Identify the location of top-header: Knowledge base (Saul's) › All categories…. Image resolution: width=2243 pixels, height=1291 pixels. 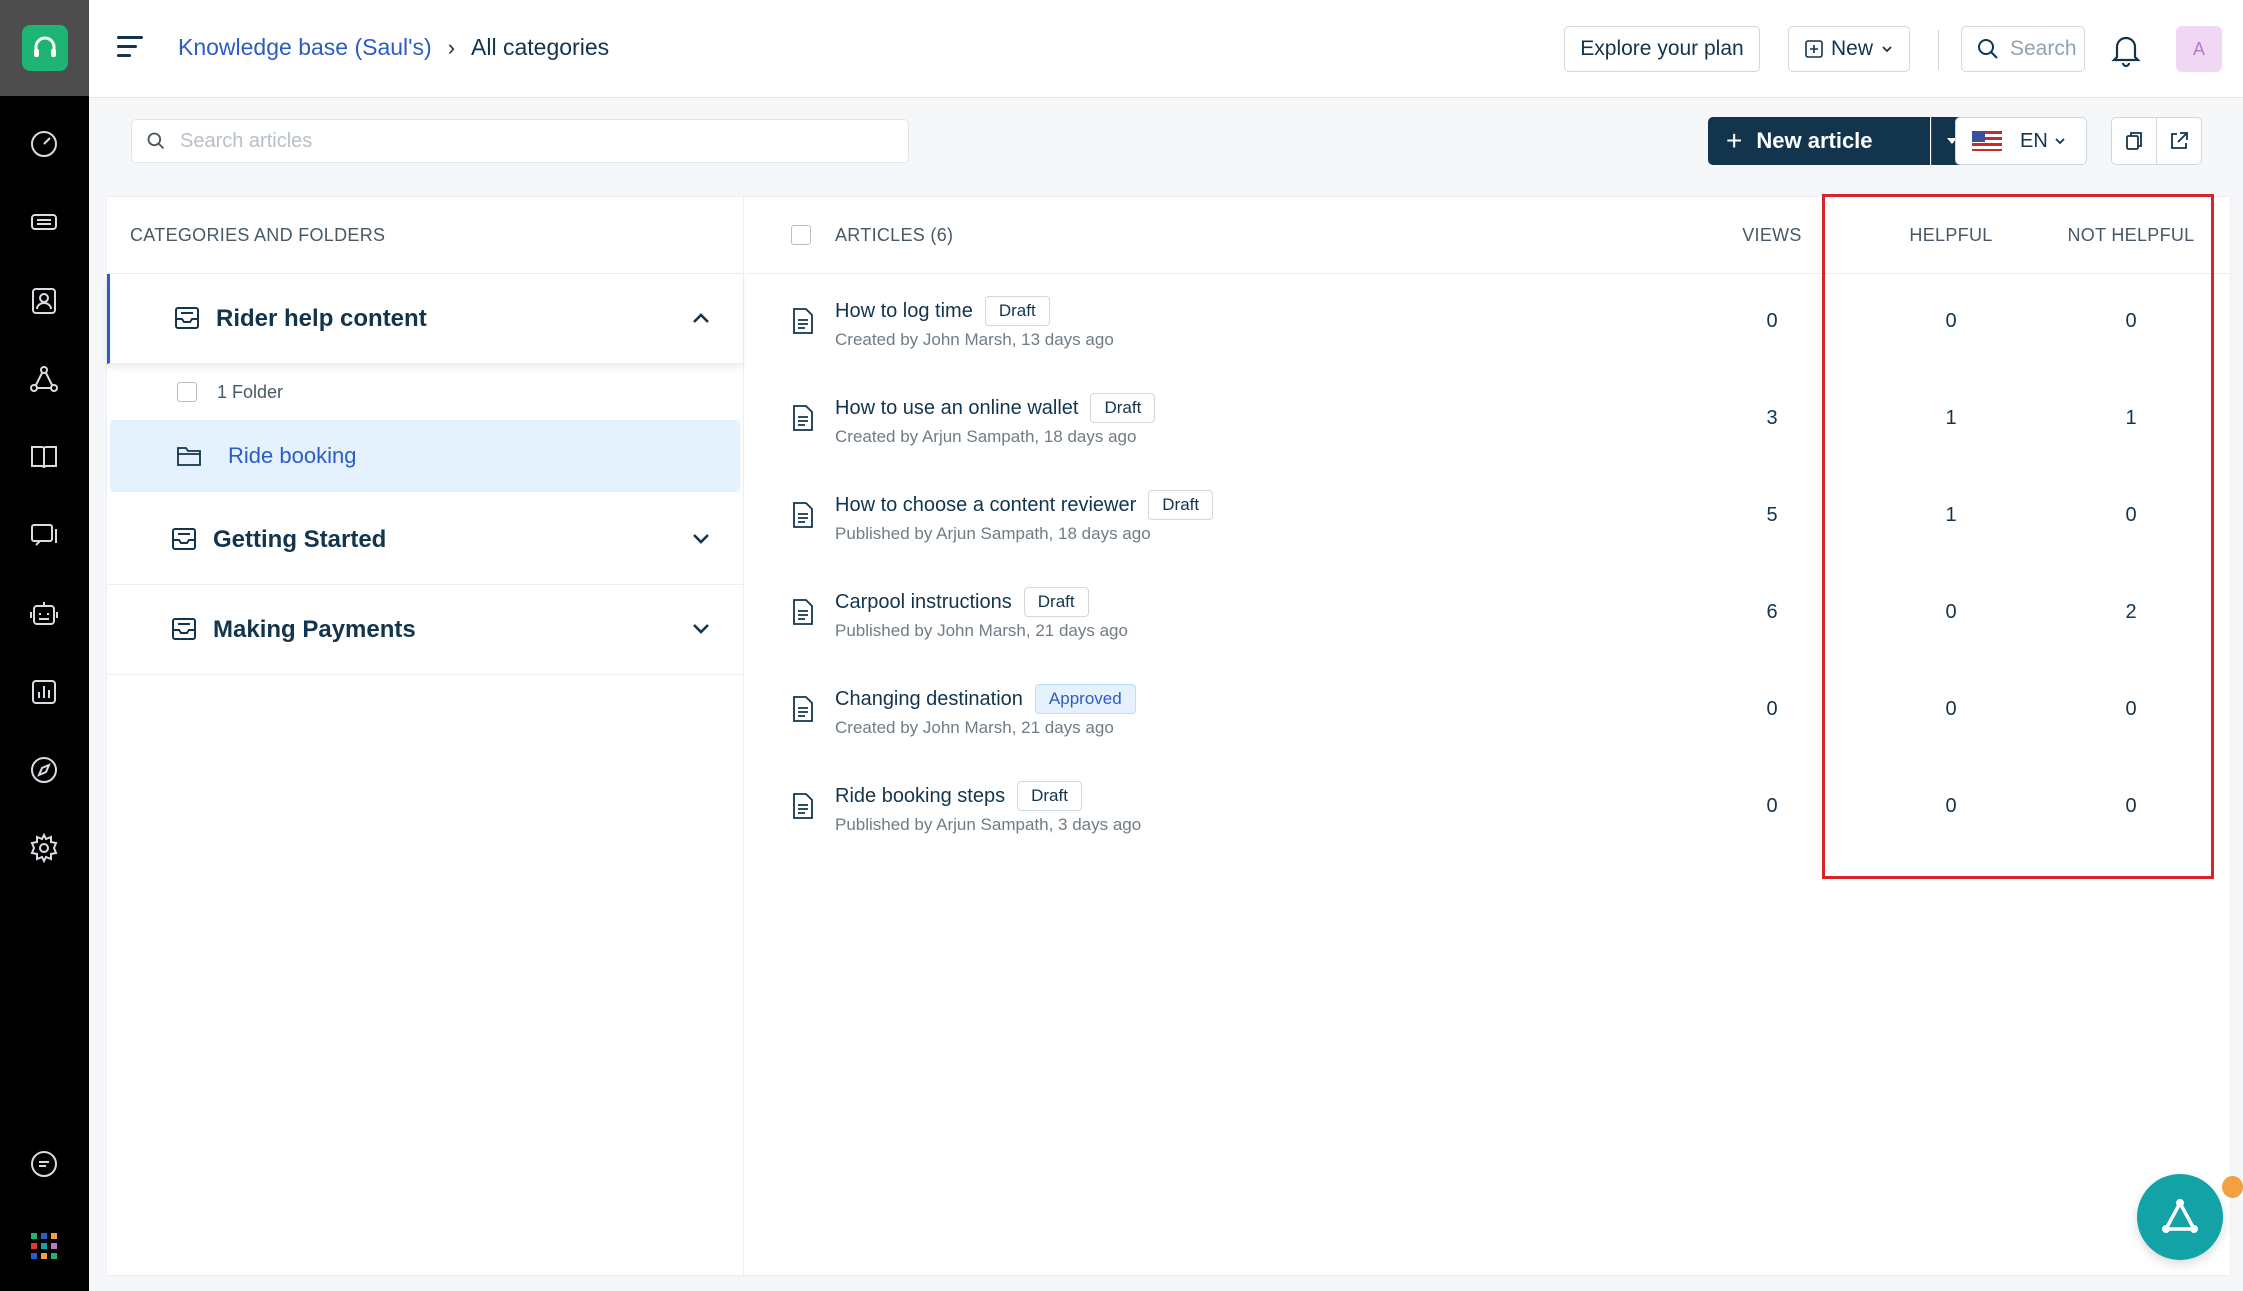
(1166, 49).